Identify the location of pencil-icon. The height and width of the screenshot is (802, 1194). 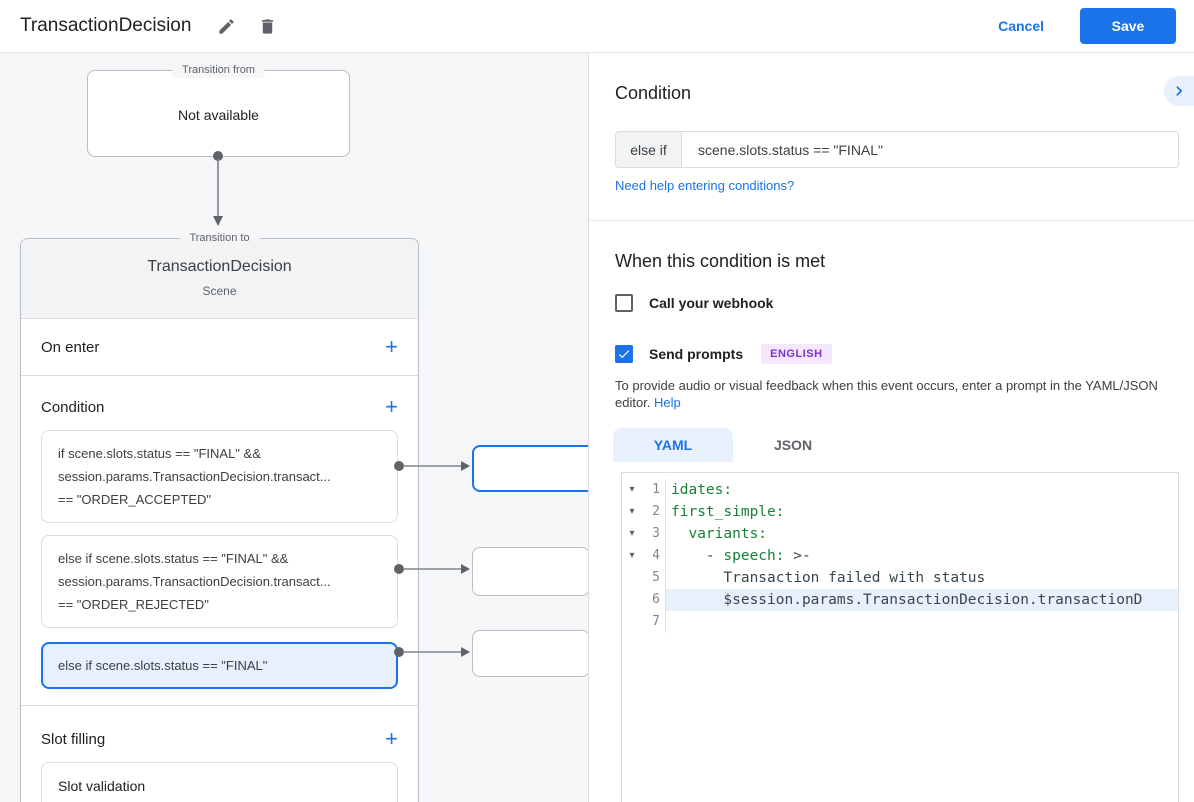
(227, 26).